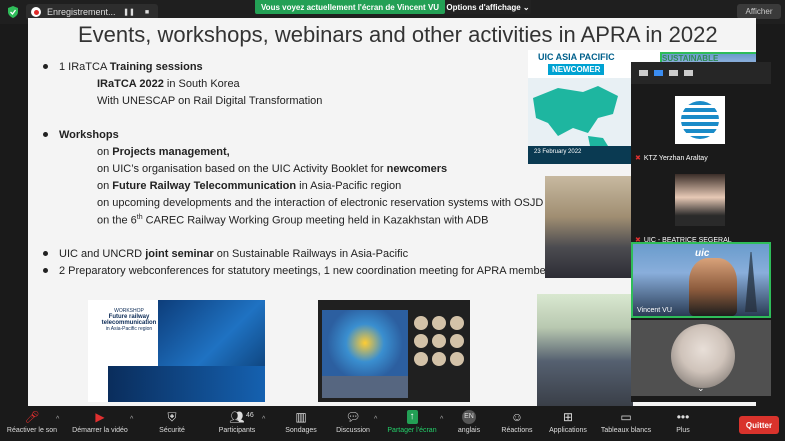 This screenshot has width=785, height=441. What do you see at coordinates (576, 57) in the screenshot?
I see `newcomers-image-title: UIC ASIA PACIFIC` at bounding box center [576, 57].